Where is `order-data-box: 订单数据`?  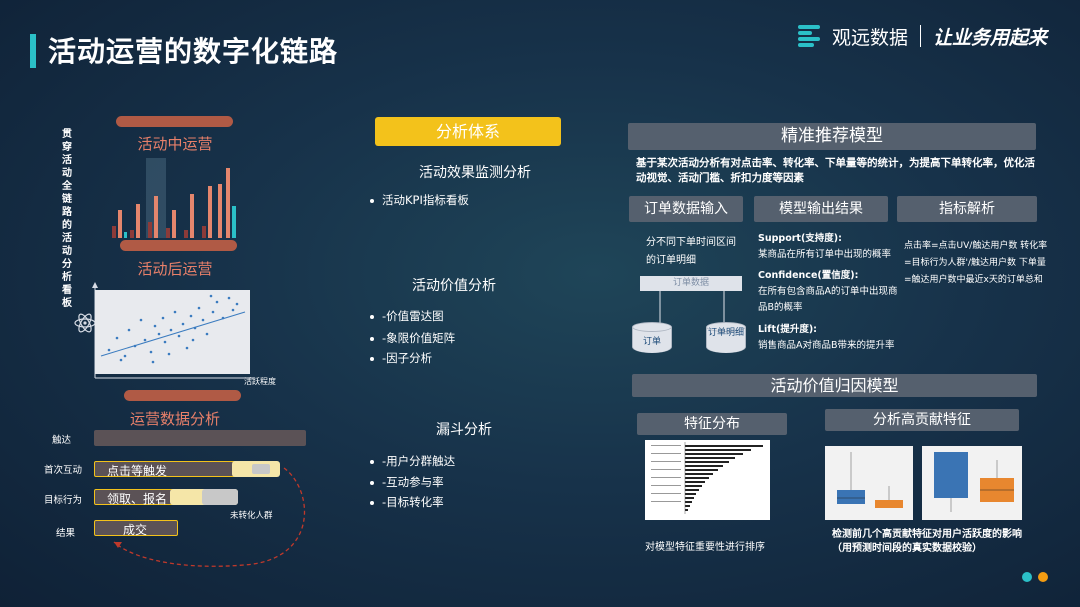 order-data-box: 订单数据 is located at coordinates (691, 283).